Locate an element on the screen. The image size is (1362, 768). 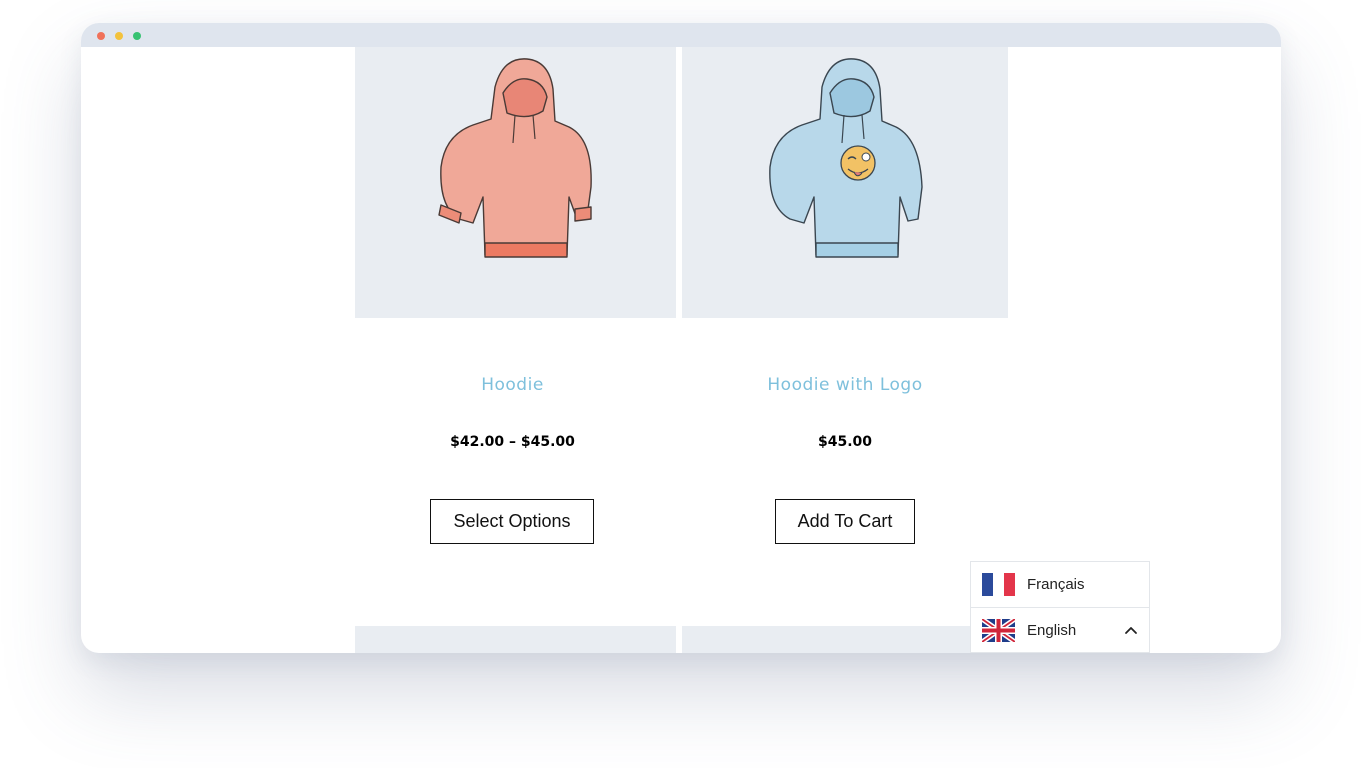
product-title-hoodie: Hoodie is located at coordinates (512, 385).